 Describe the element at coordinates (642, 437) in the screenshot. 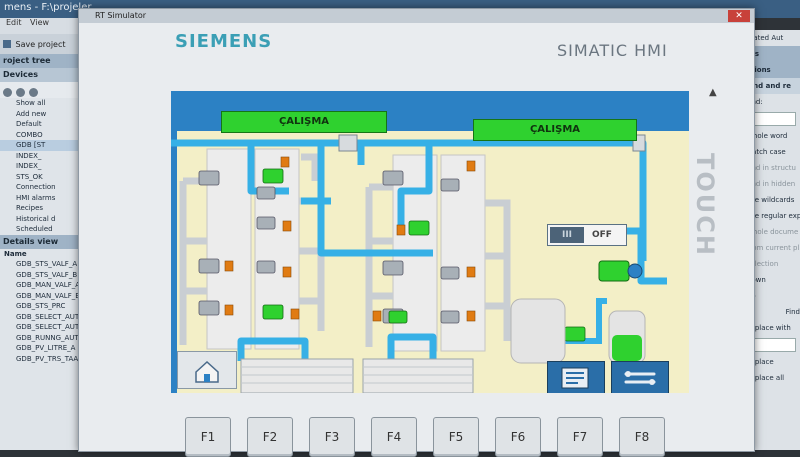

I see `f8-key: F8` at that location.